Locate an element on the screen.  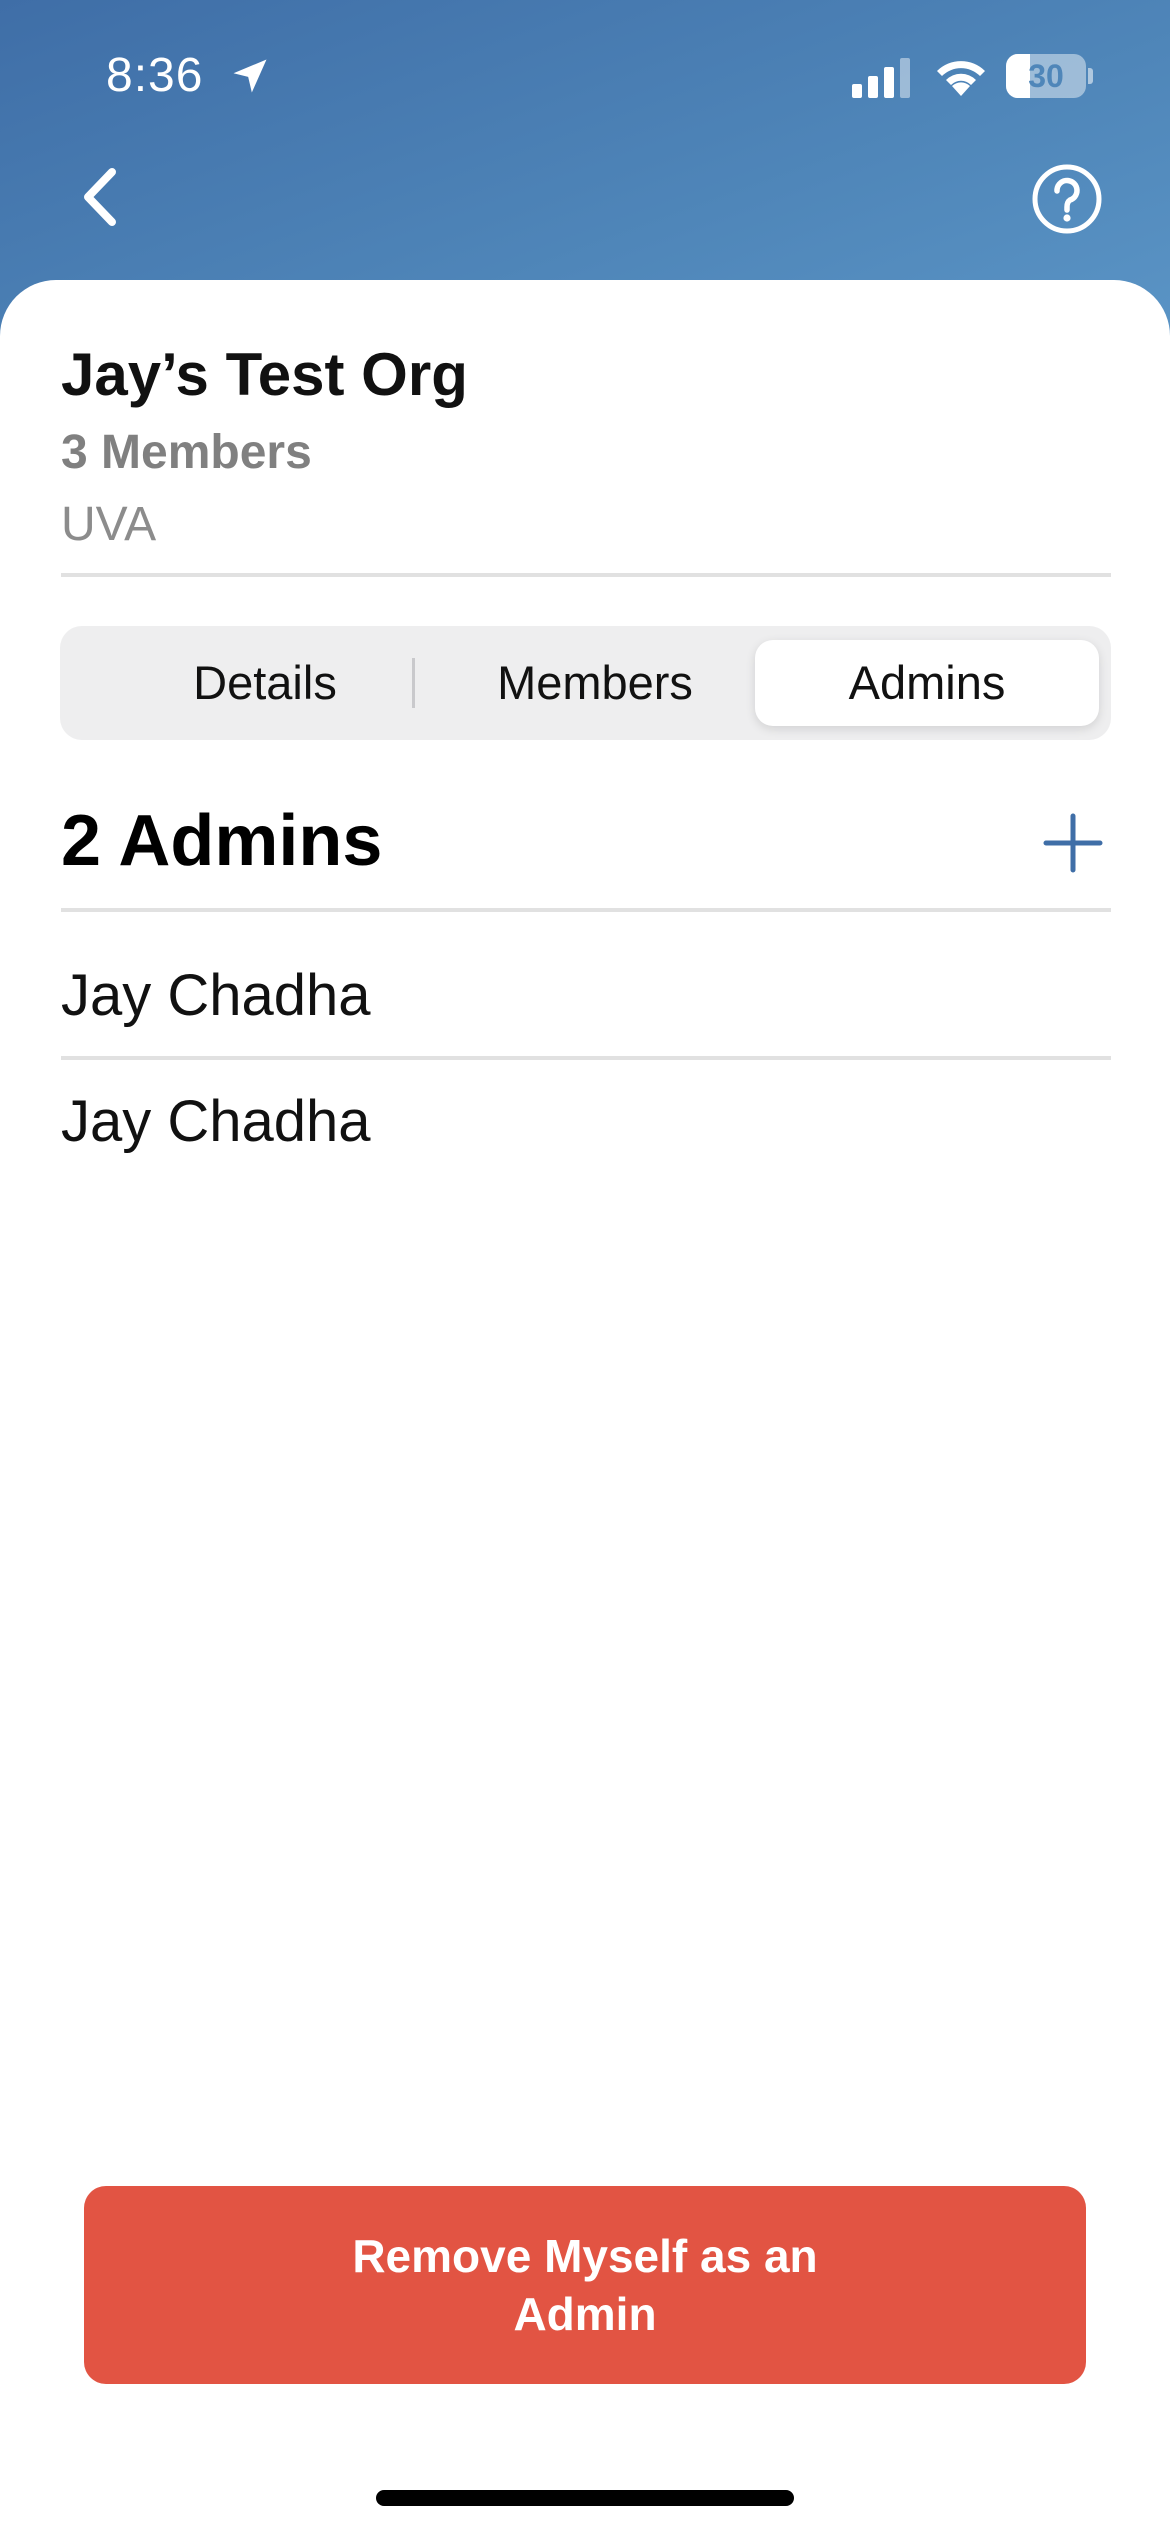
battery-icon: 30 is located at coordinates (1049, 76).